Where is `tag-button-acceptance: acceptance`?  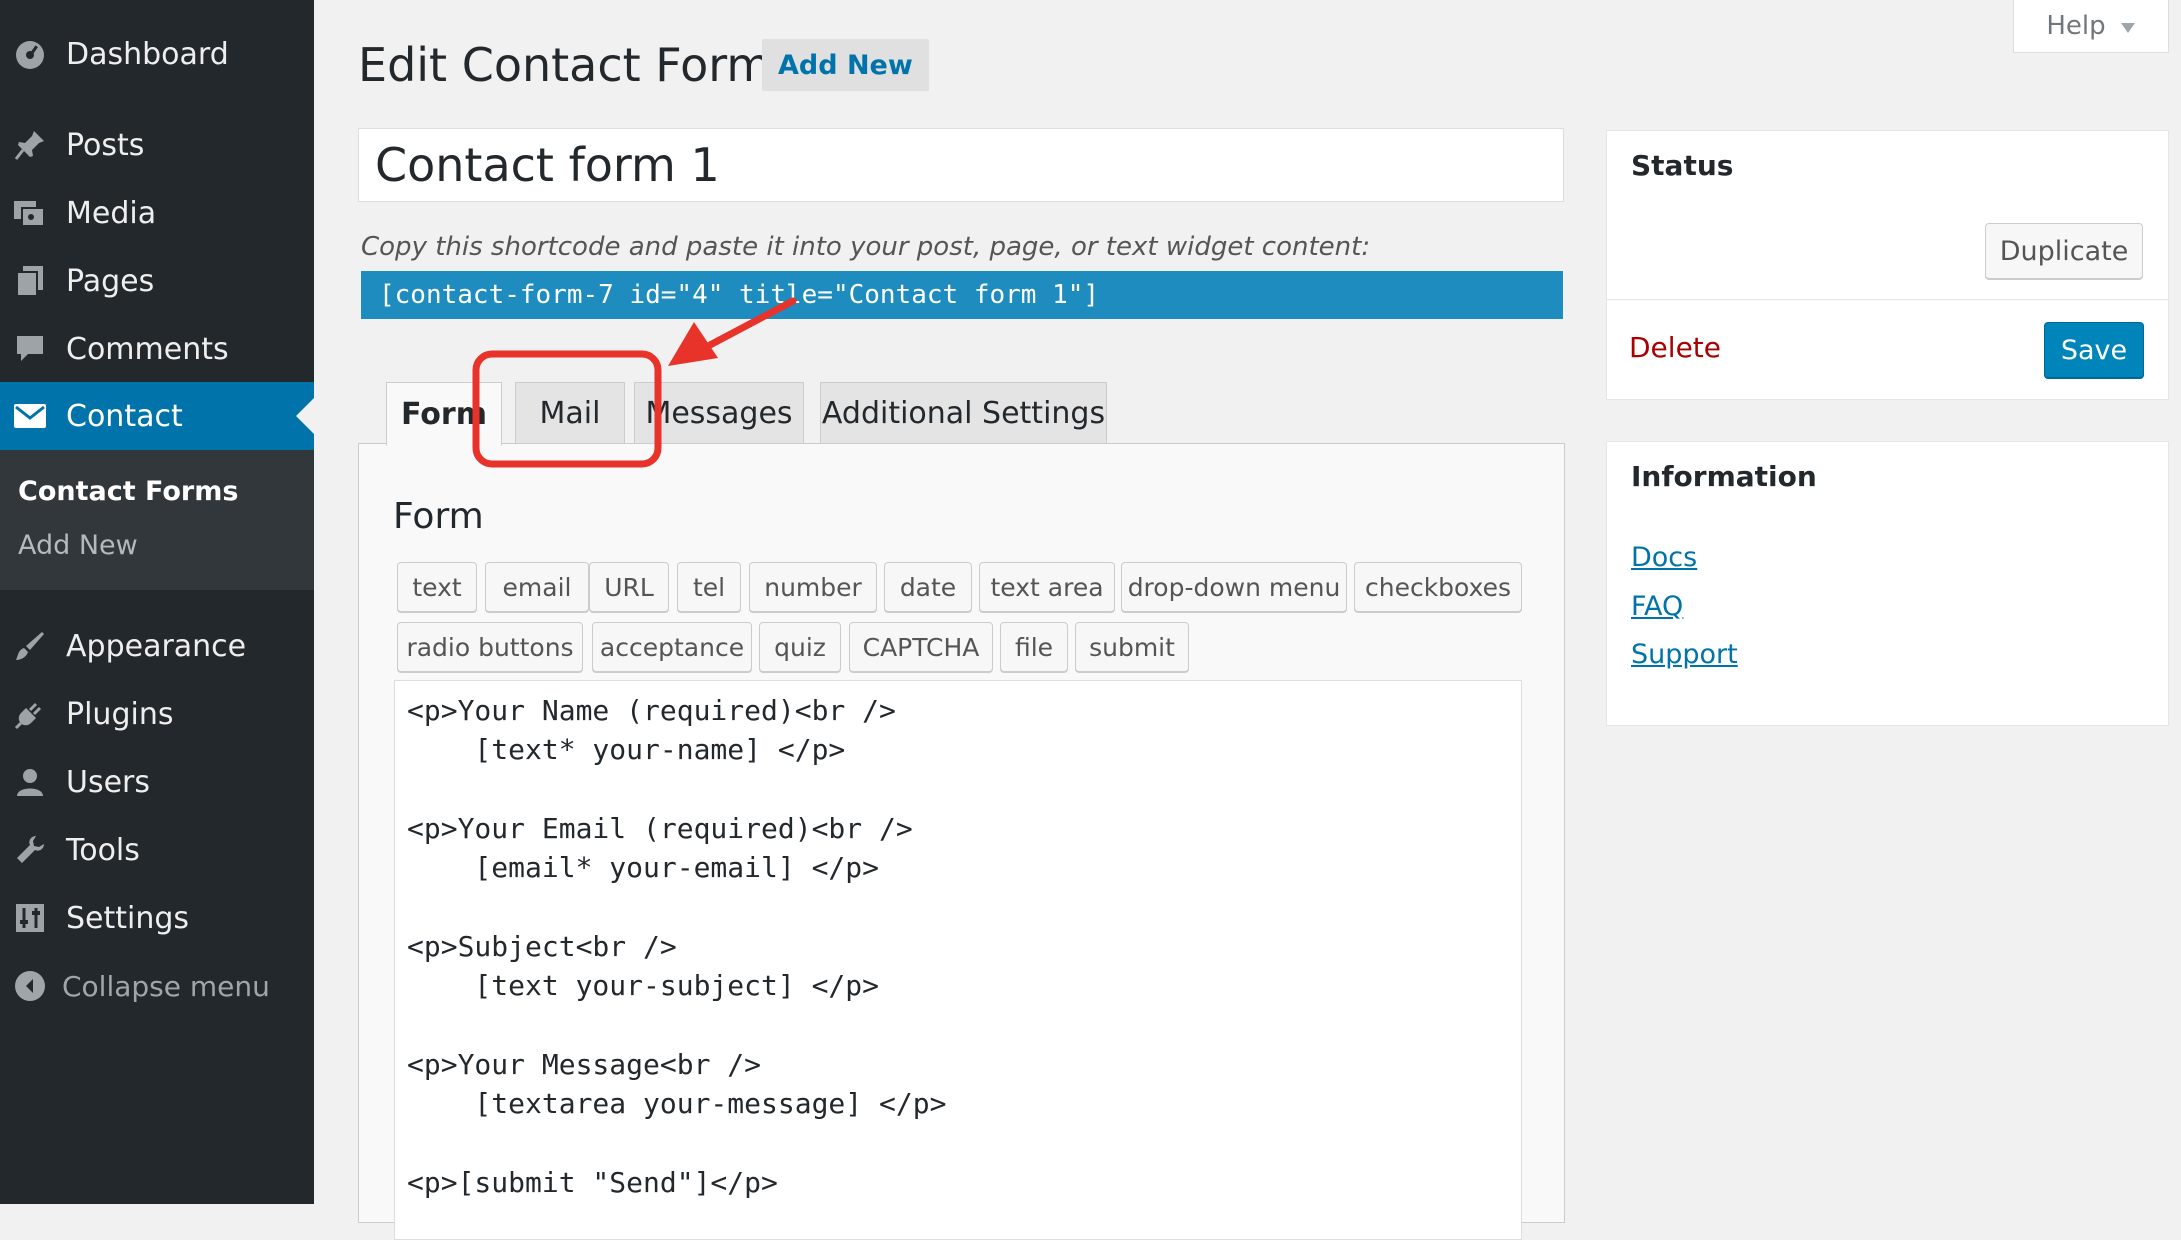 tag-button-acceptance: acceptance is located at coordinates (672, 647).